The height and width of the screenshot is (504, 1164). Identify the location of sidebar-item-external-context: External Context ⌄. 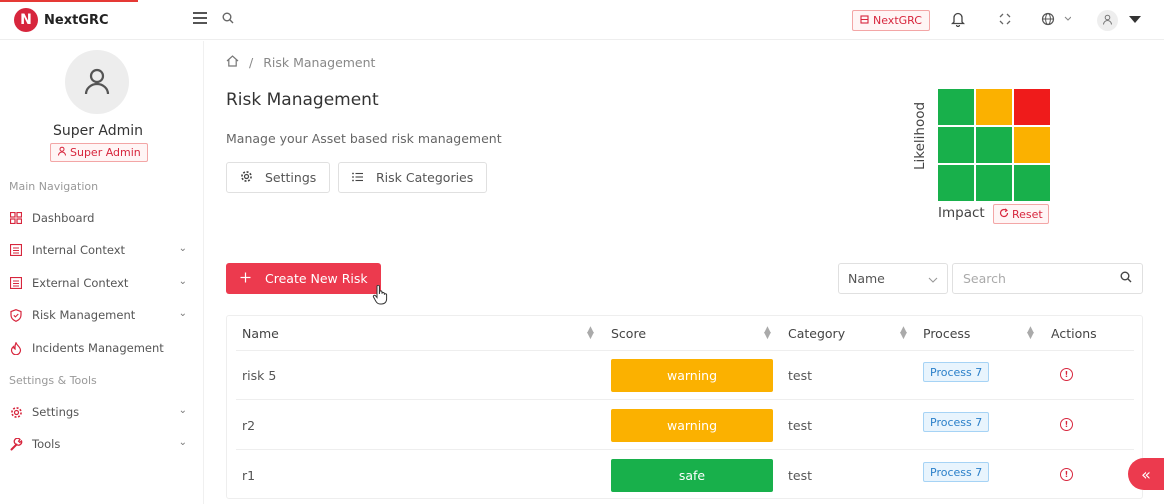
(100, 283).